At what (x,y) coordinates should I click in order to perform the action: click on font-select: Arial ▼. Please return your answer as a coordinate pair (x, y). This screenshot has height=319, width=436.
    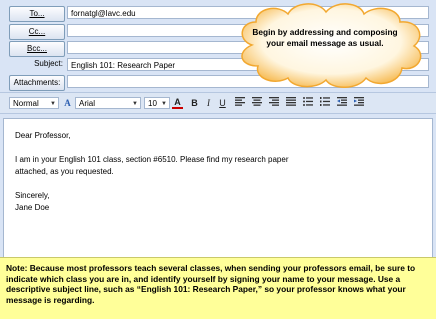
    Looking at the image, I should click on (108, 103).